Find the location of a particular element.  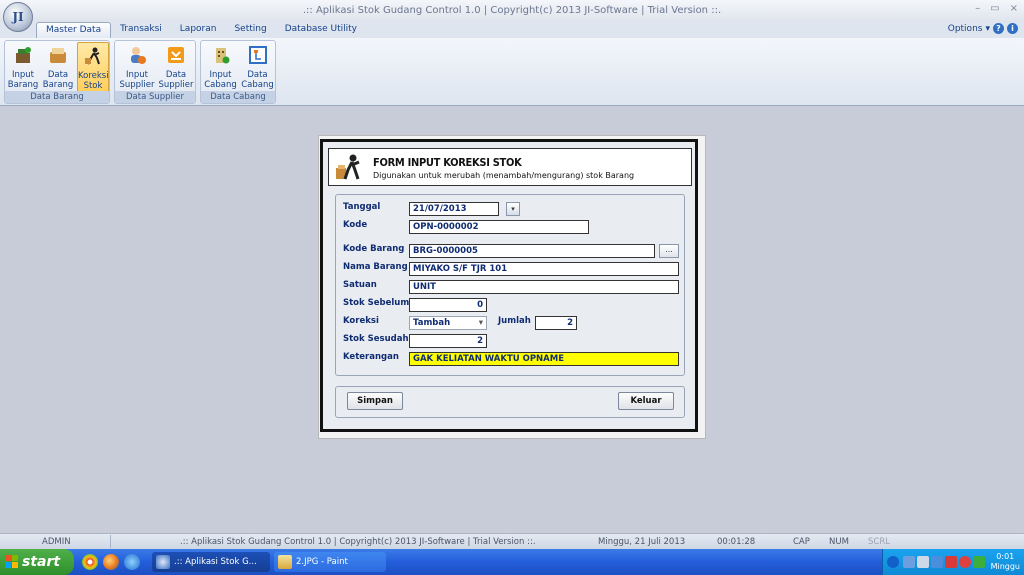

antivirus-icon is located at coordinates (965, 562).